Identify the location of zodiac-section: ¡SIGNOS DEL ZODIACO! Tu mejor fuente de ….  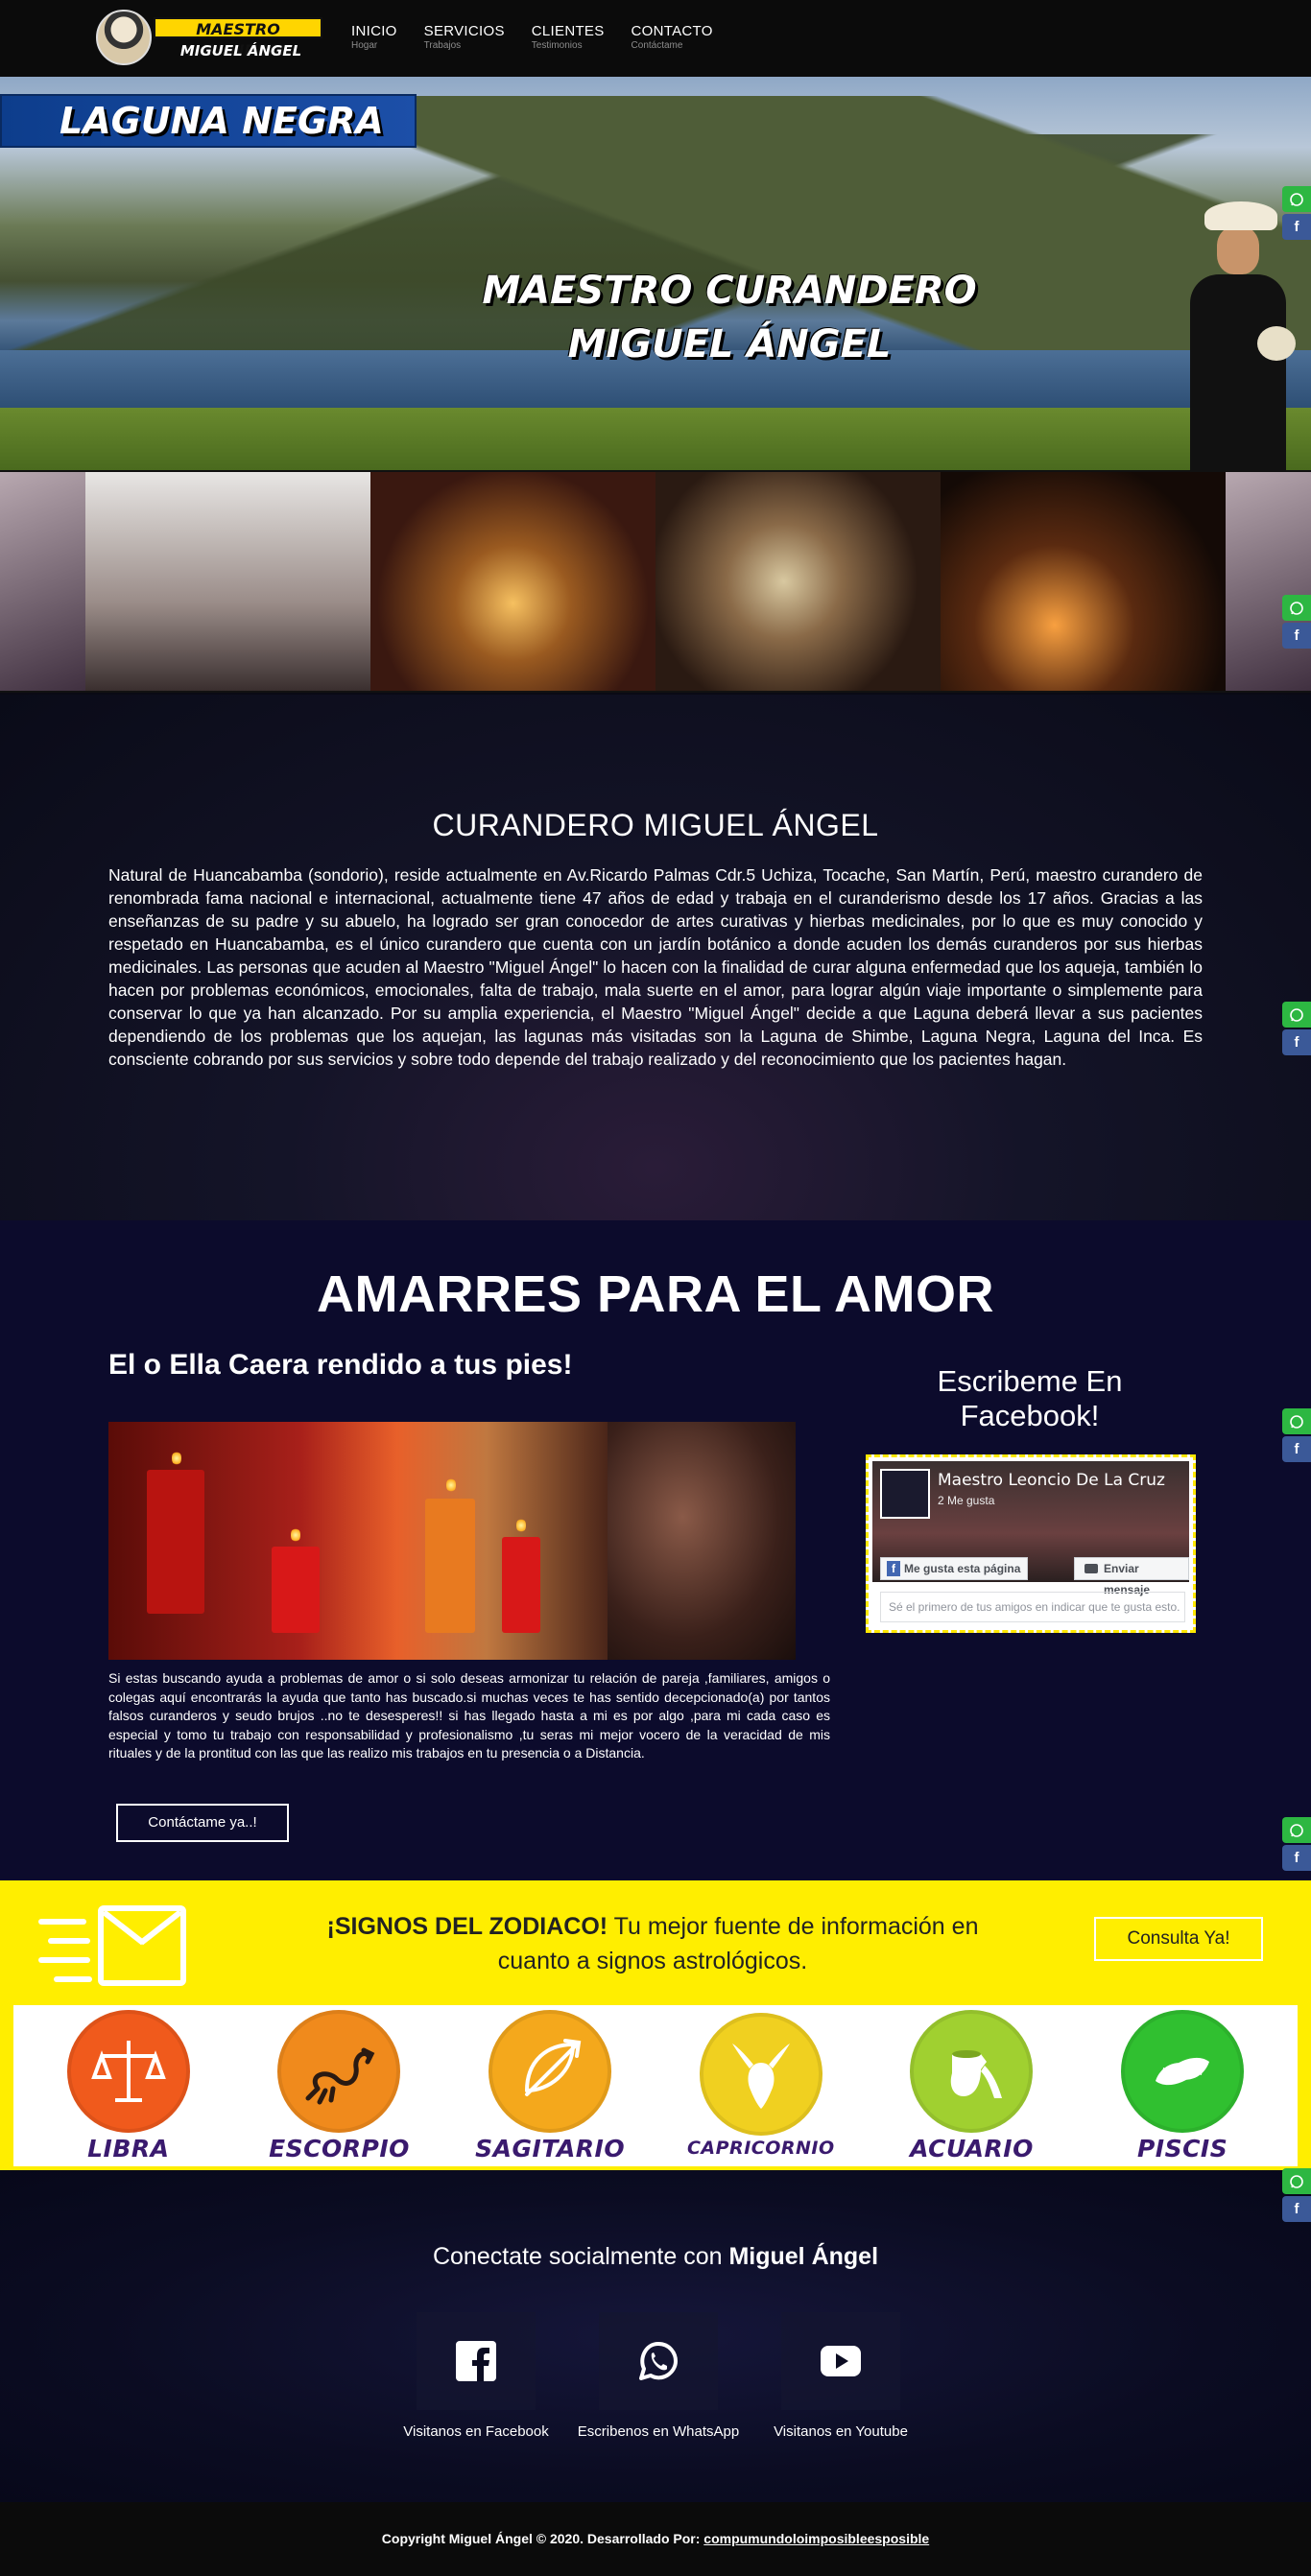
(655, 2025).